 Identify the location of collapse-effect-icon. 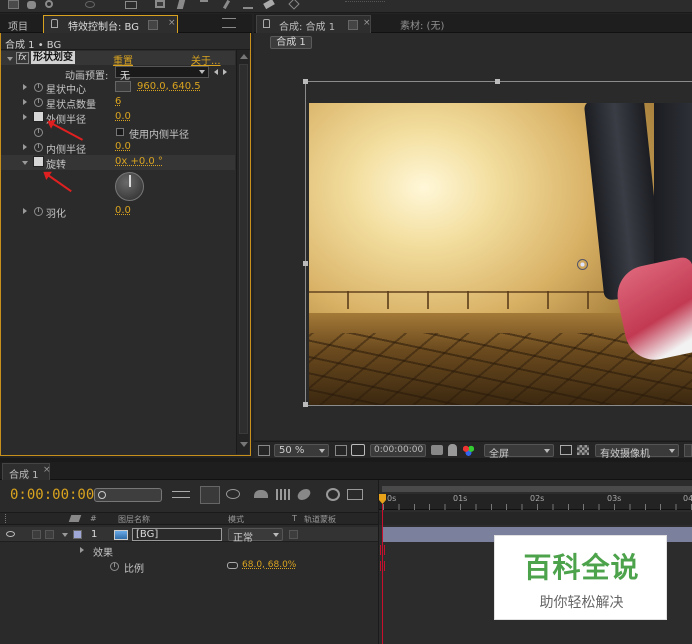
(10, 59).